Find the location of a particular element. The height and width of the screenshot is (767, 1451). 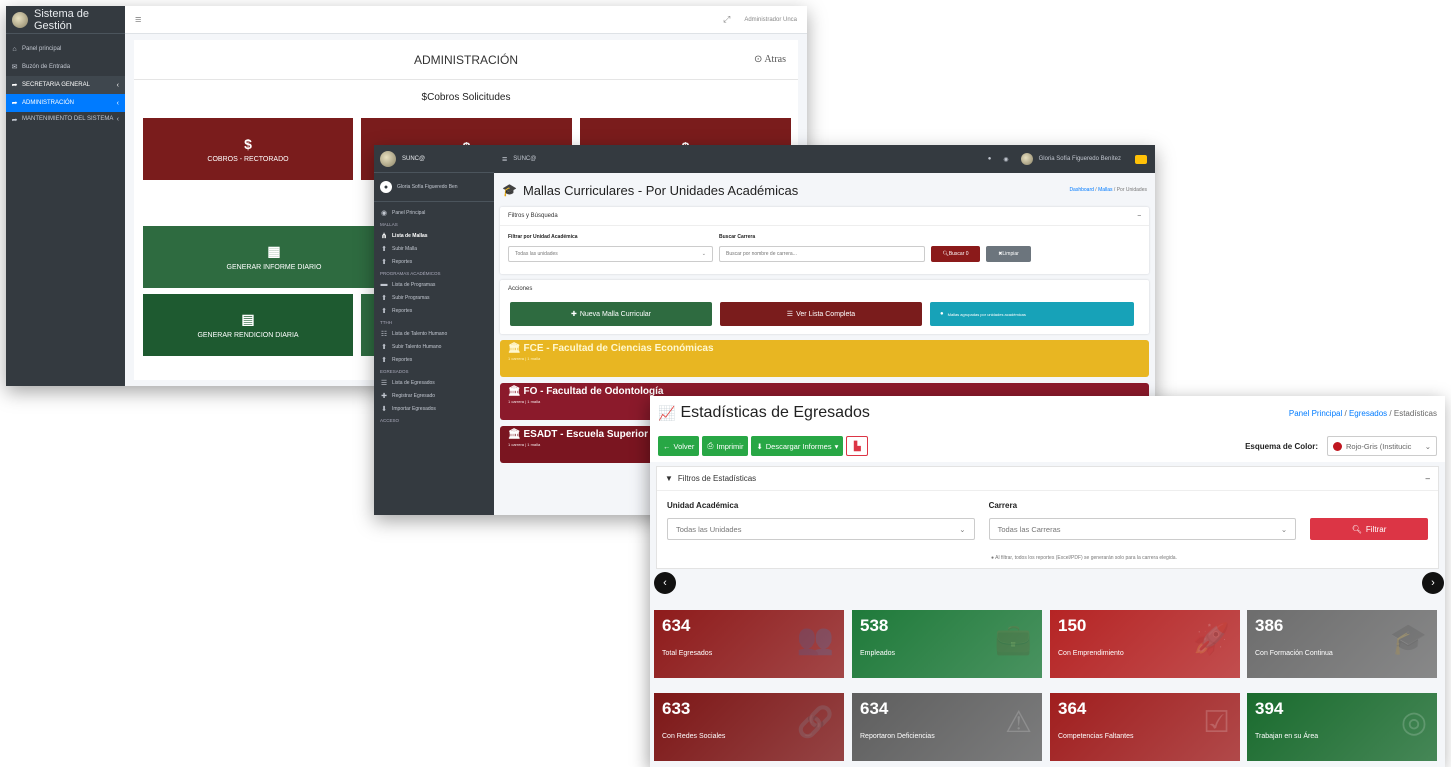

filter-button: 🔍︎ Filtrar is located at coordinates (1369, 529).